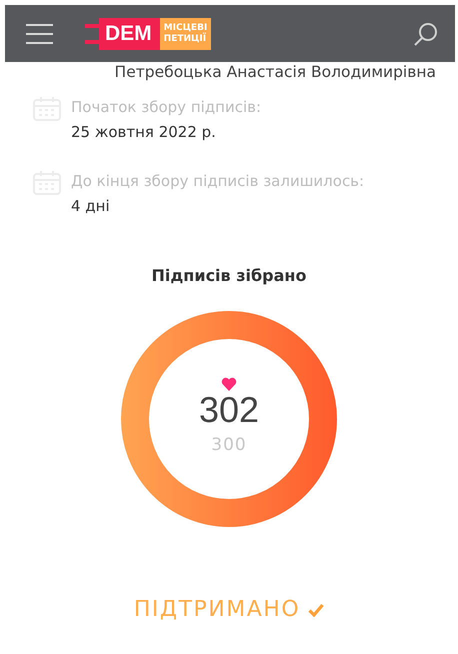 The height and width of the screenshot is (654, 458). I want to click on info-value: 4 дні, so click(91, 206).